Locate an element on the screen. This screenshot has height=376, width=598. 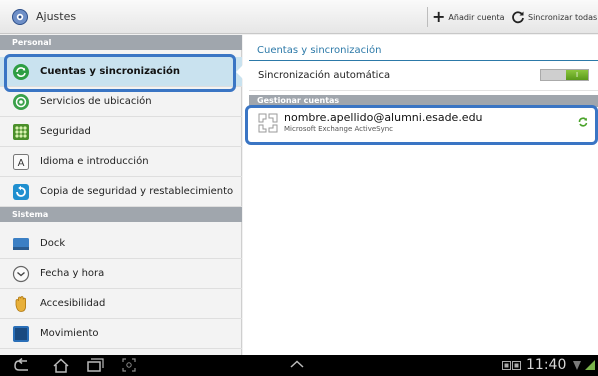
auto-sync-label: Sincronización automática is located at coordinates (324, 75).